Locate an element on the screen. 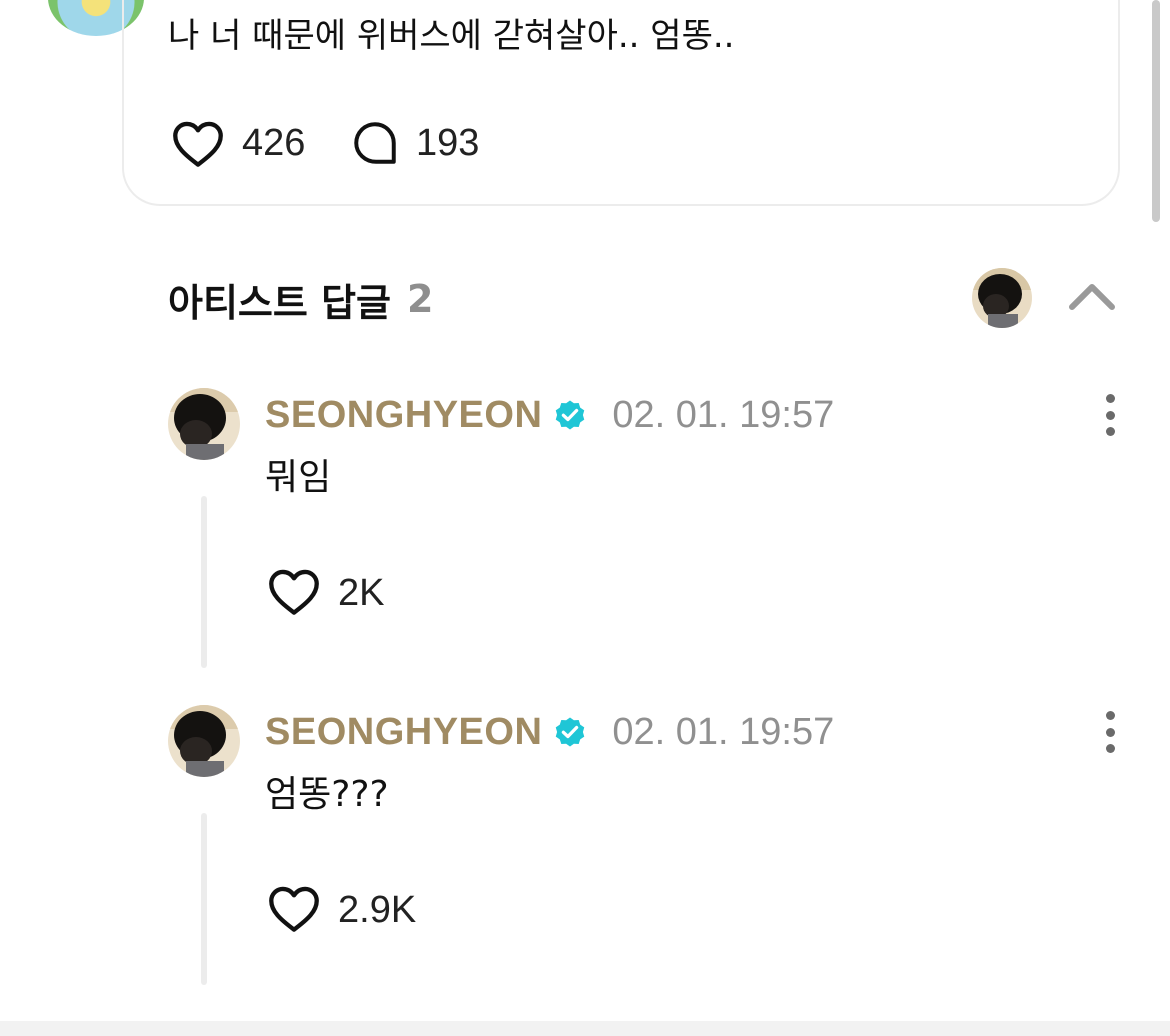 The image size is (1170, 1036). post-comment-button: 193 is located at coordinates (414, 143).